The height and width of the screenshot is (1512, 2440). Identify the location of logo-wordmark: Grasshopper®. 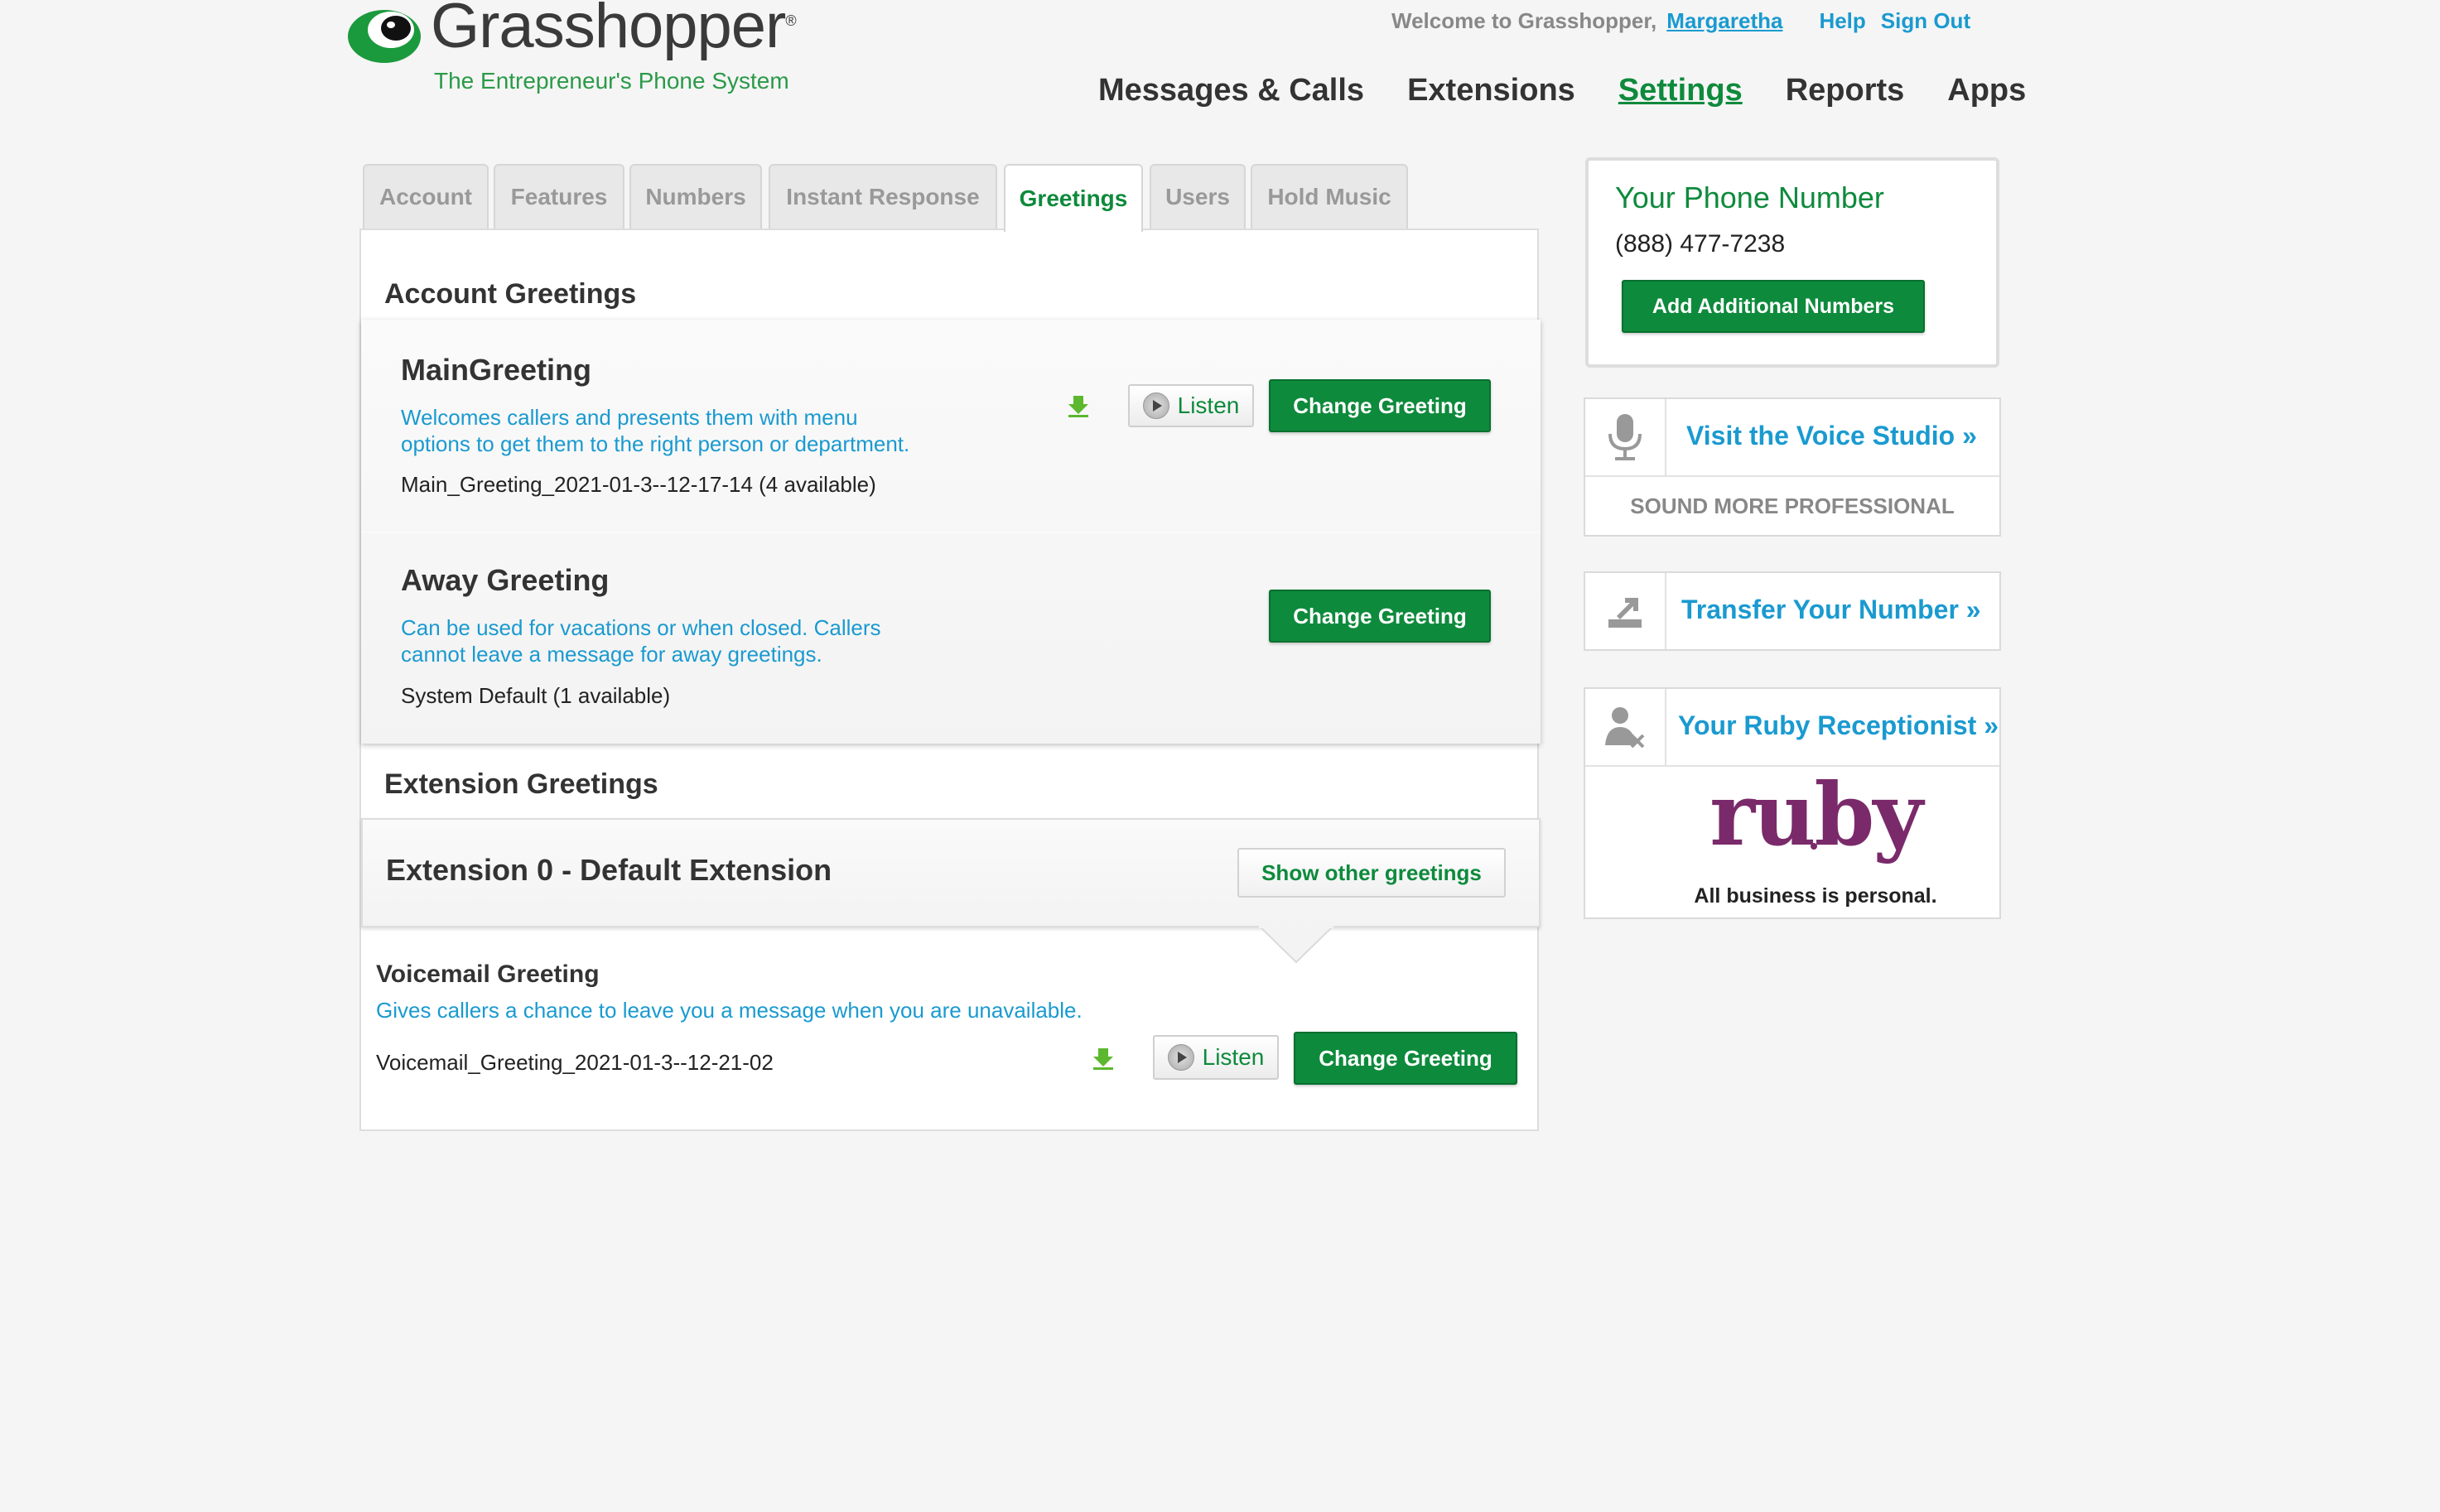
(614, 30).